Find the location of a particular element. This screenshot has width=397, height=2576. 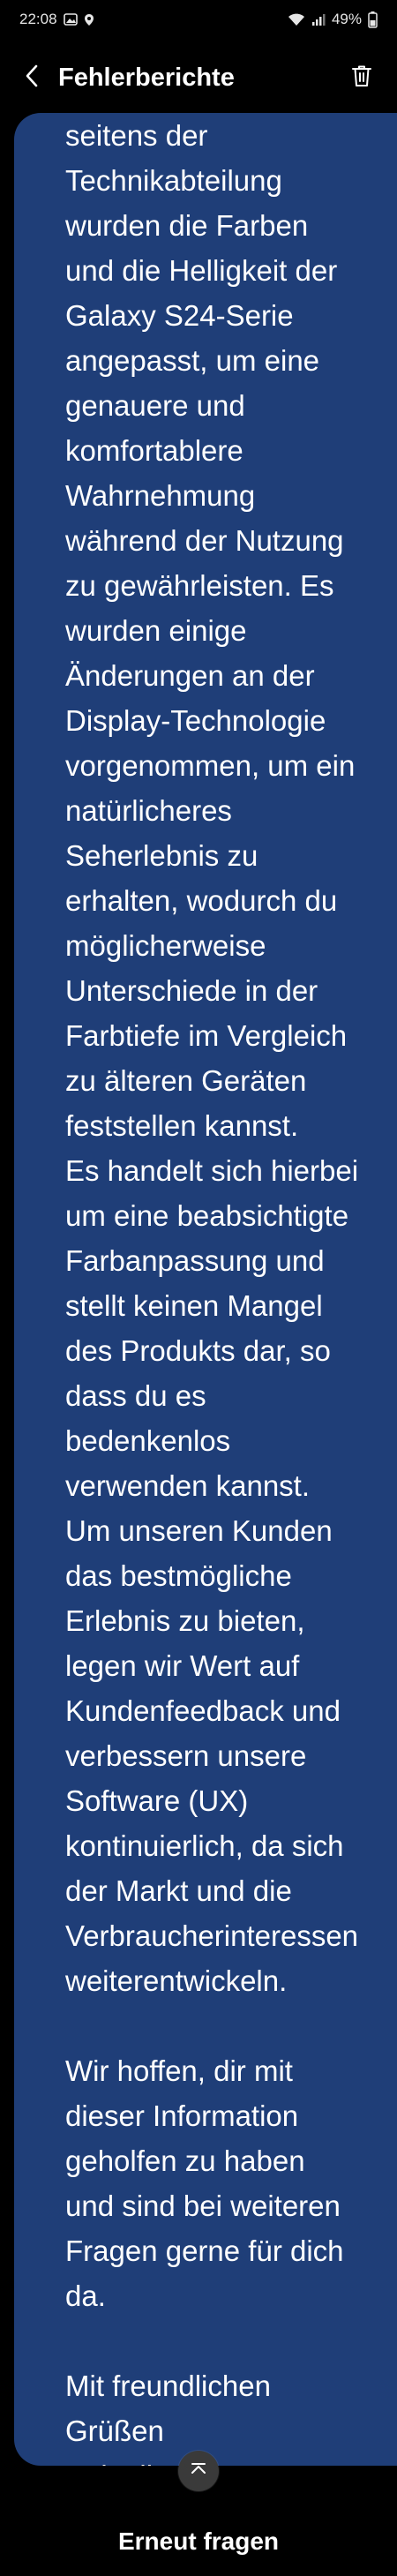

app-bar: Fehlerberichte is located at coordinates (198, 77).